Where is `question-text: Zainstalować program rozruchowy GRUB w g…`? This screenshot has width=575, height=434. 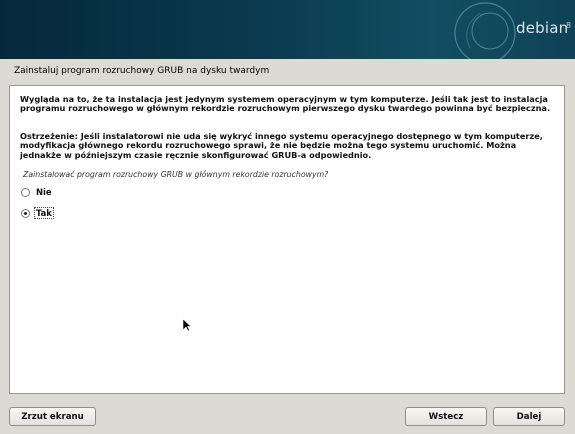 question-text: Zainstalować program rozruchowy GRUB w g… is located at coordinates (176, 174).